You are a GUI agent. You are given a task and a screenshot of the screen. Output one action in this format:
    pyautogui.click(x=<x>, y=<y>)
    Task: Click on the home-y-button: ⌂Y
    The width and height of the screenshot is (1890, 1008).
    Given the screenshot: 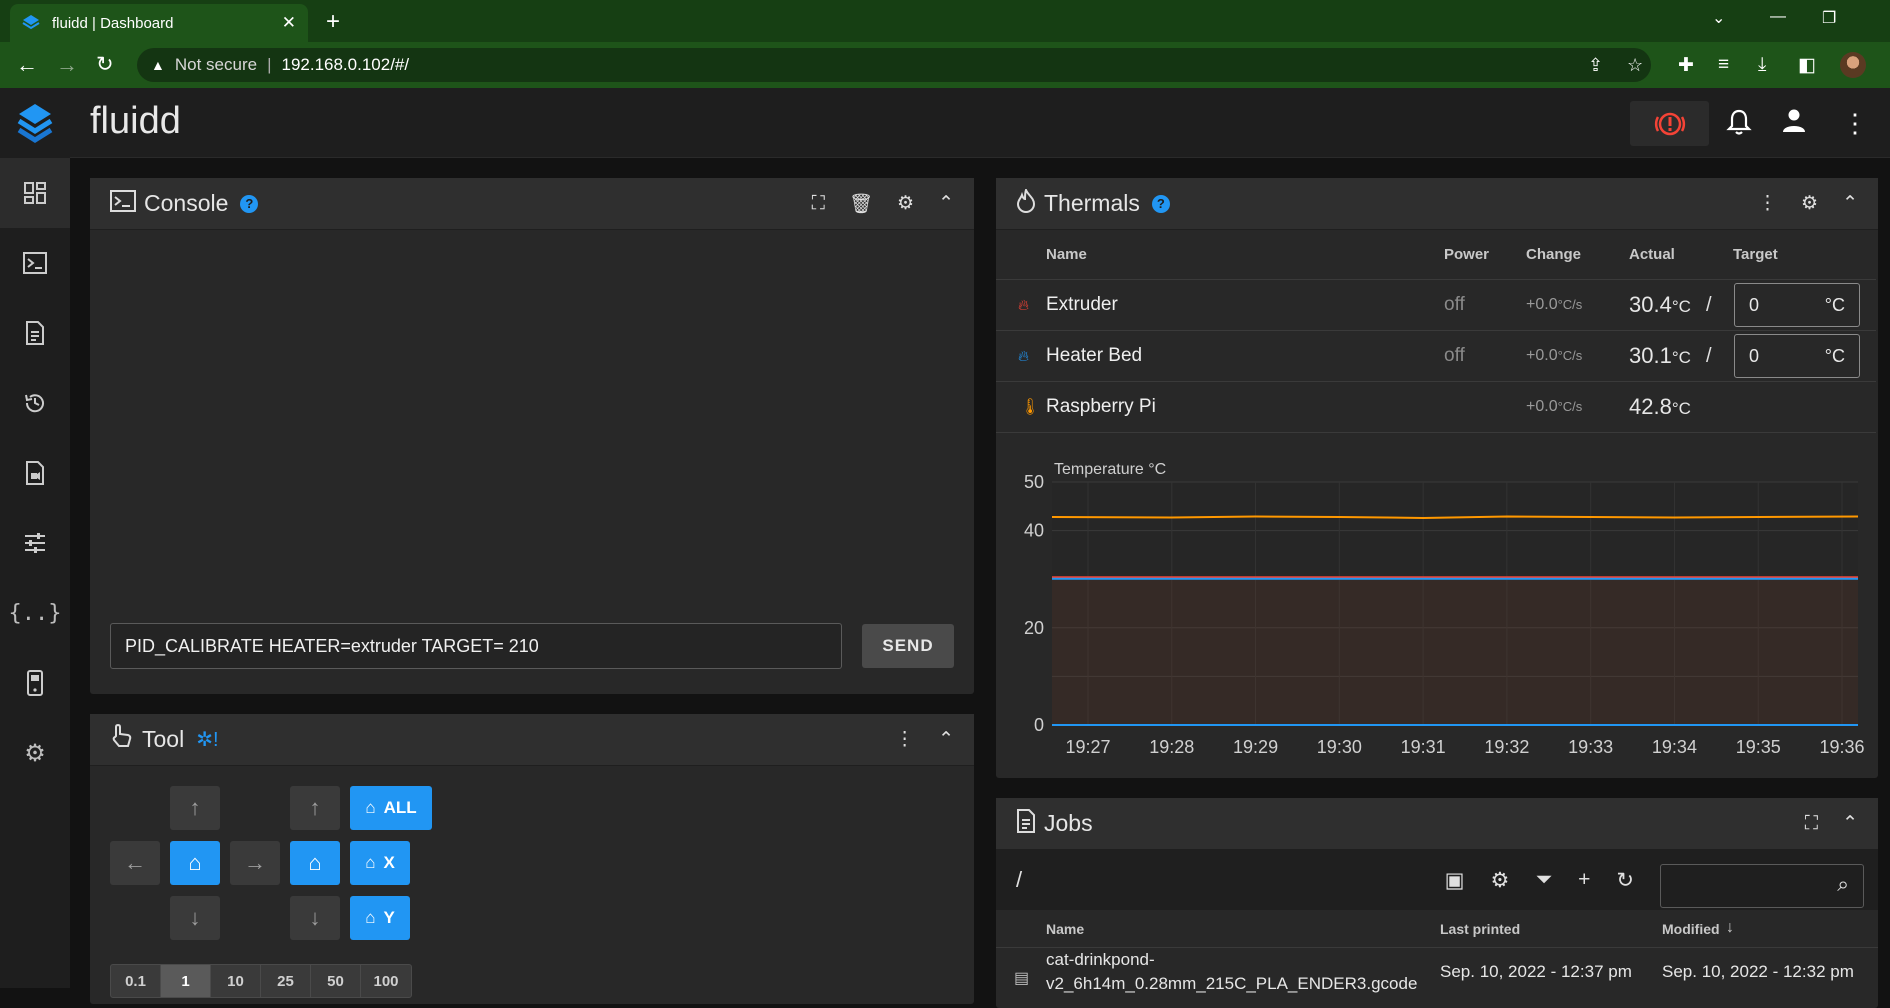 What is the action you would take?
    pyautogui.click(x=380, y=918)
    